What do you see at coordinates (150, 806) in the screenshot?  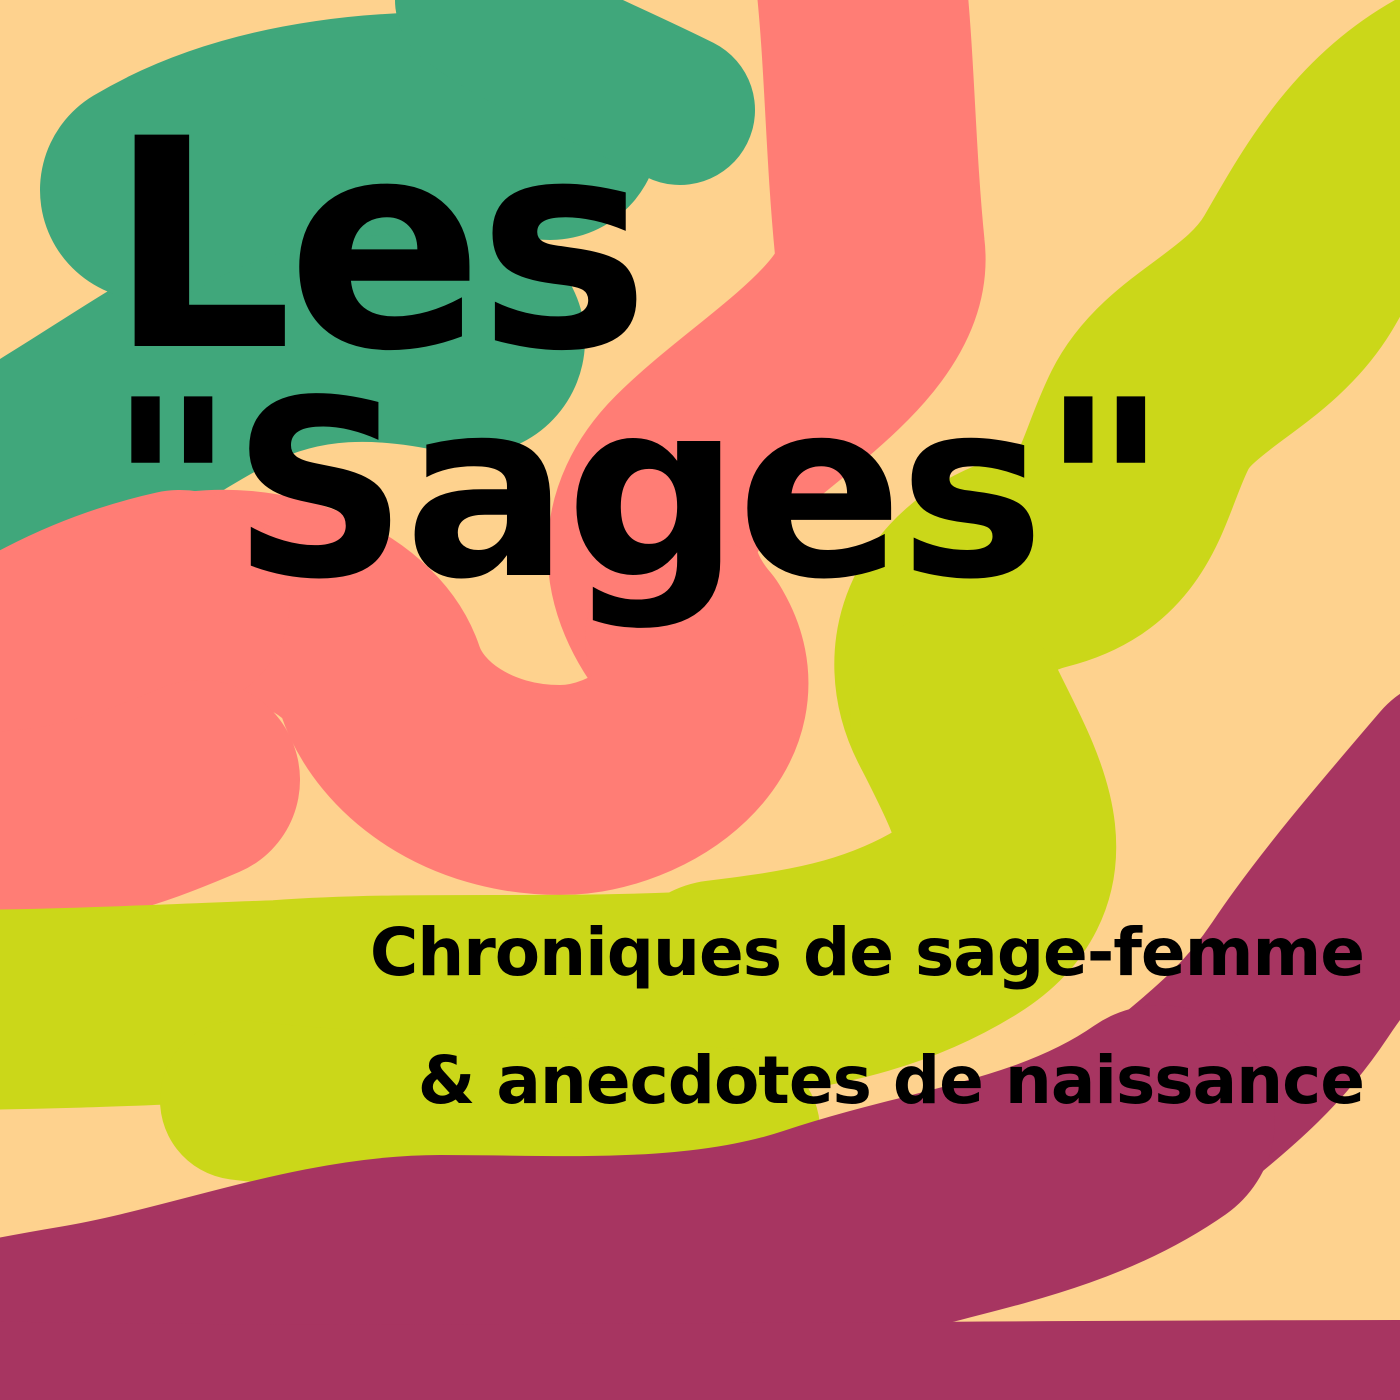 I see `coral-blob-bottom` at bounding box center [150, 806].